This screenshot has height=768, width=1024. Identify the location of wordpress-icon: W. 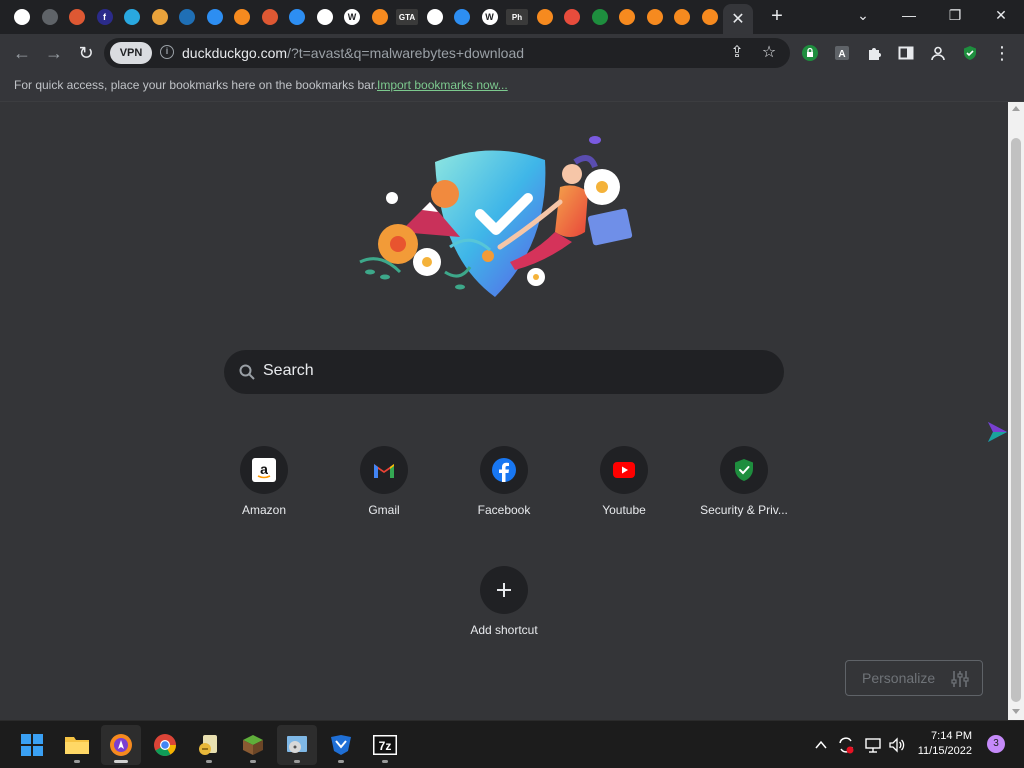
(352, 17).